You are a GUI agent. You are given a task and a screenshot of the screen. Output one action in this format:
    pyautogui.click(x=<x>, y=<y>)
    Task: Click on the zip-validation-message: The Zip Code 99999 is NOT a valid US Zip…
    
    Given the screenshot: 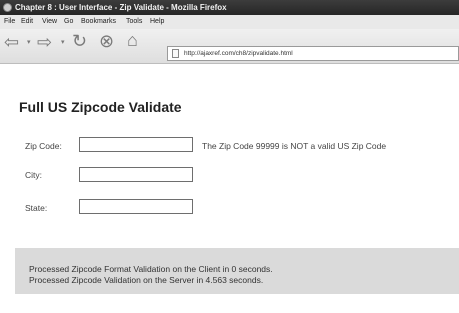 What is the action you would take?
    pyautogui.click(x=294, y=146)
    